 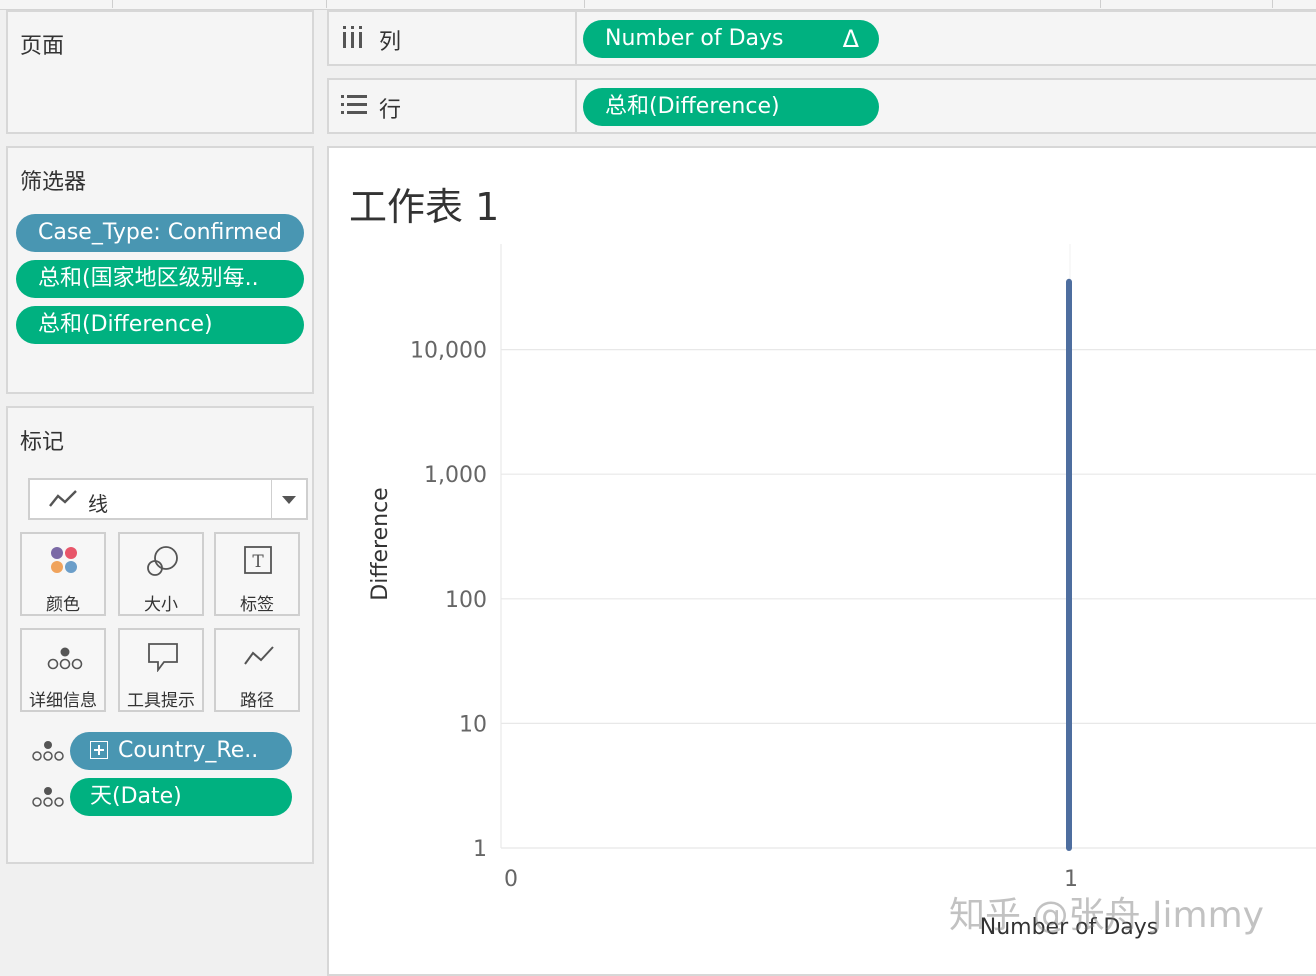 I want to click on pages-title: 页面, so click(x=42, y=46).